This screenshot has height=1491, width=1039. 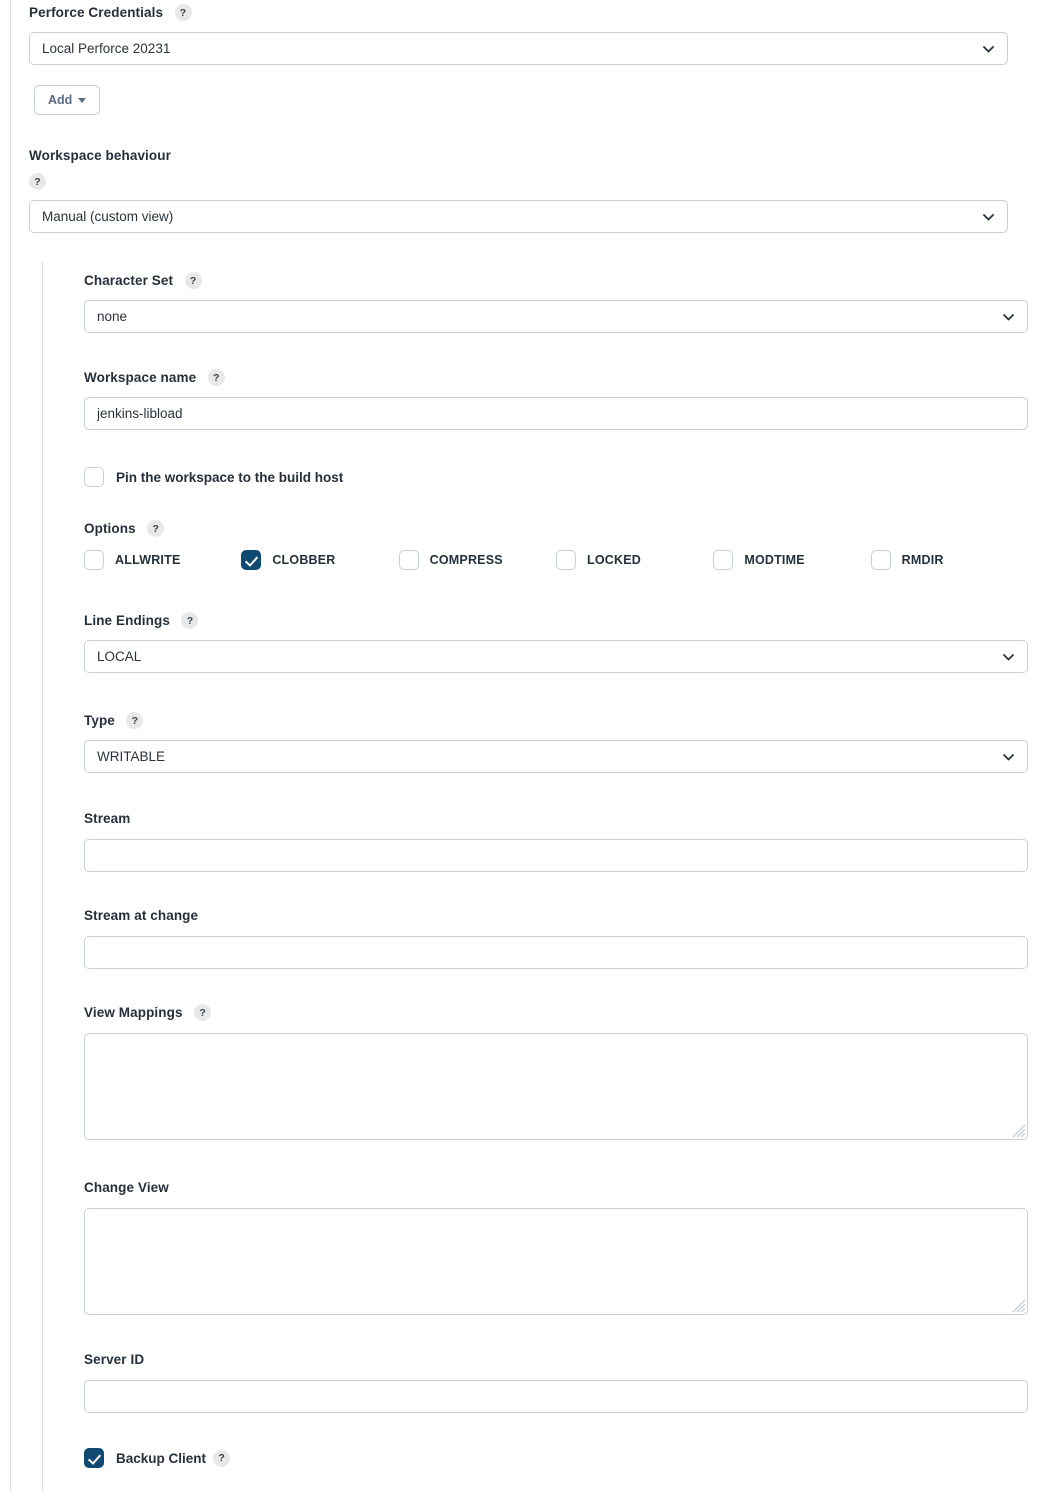 I want to click on allwrite-checkbox, so click(x=94, y=560).